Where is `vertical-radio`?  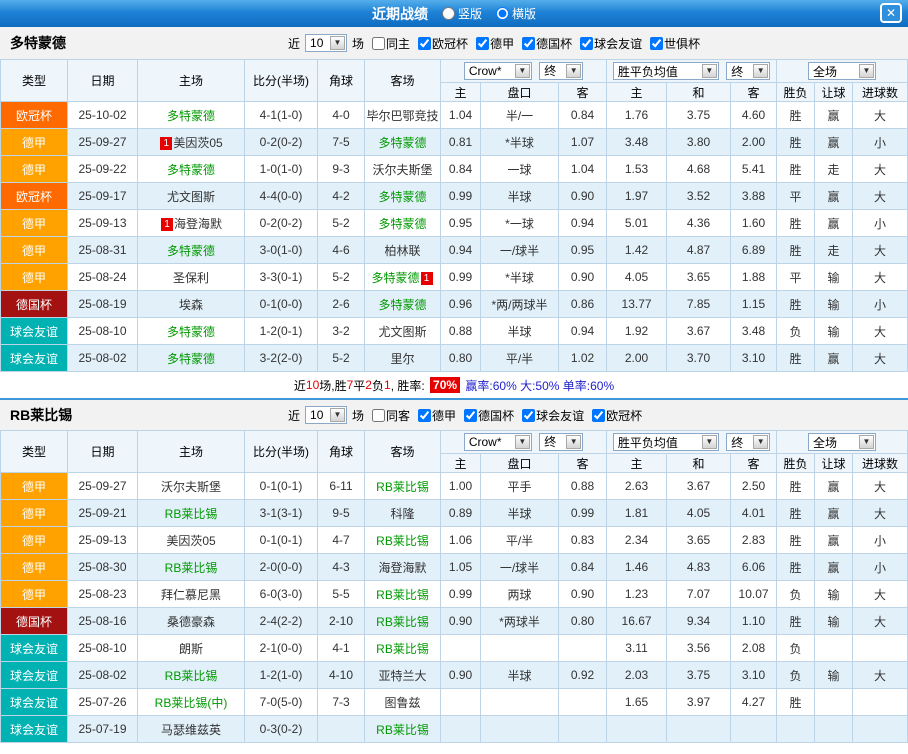 vertical-radio is located at coordinates (448, 13).